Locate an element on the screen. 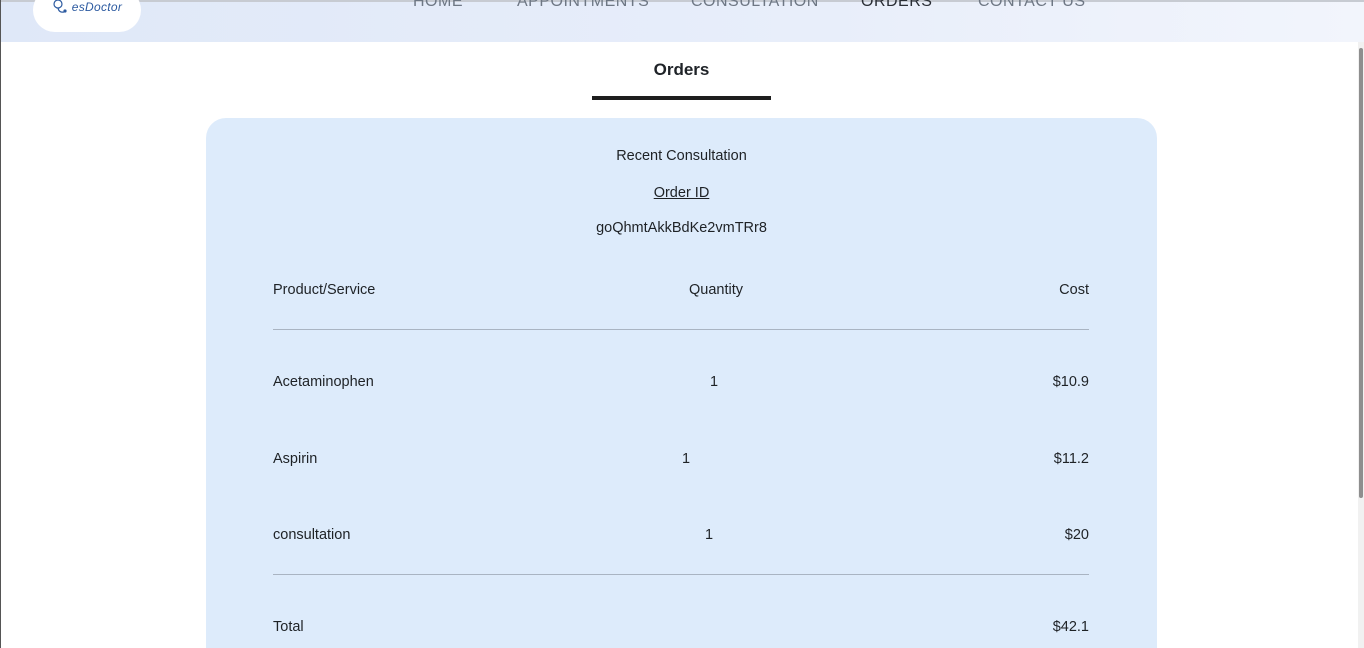 This screenshot has width=1364, height=648. tab-active-underline is located at coordinates (681, 98).